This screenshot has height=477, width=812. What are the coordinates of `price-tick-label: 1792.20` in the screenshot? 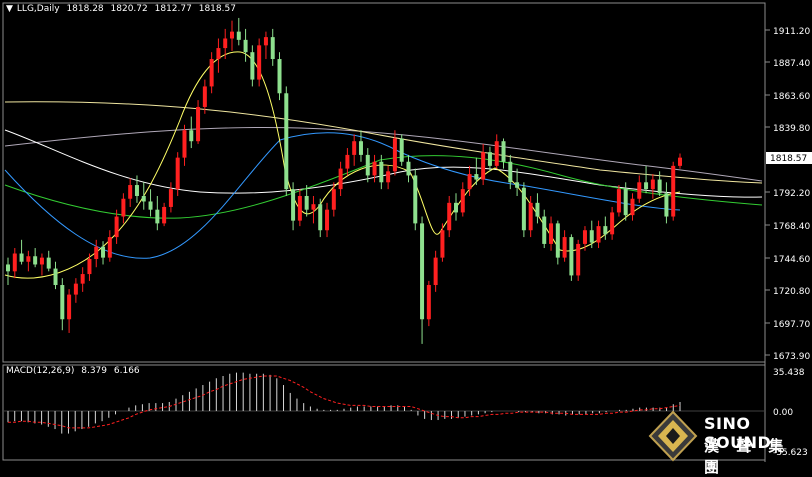 It's located at (791, 194).